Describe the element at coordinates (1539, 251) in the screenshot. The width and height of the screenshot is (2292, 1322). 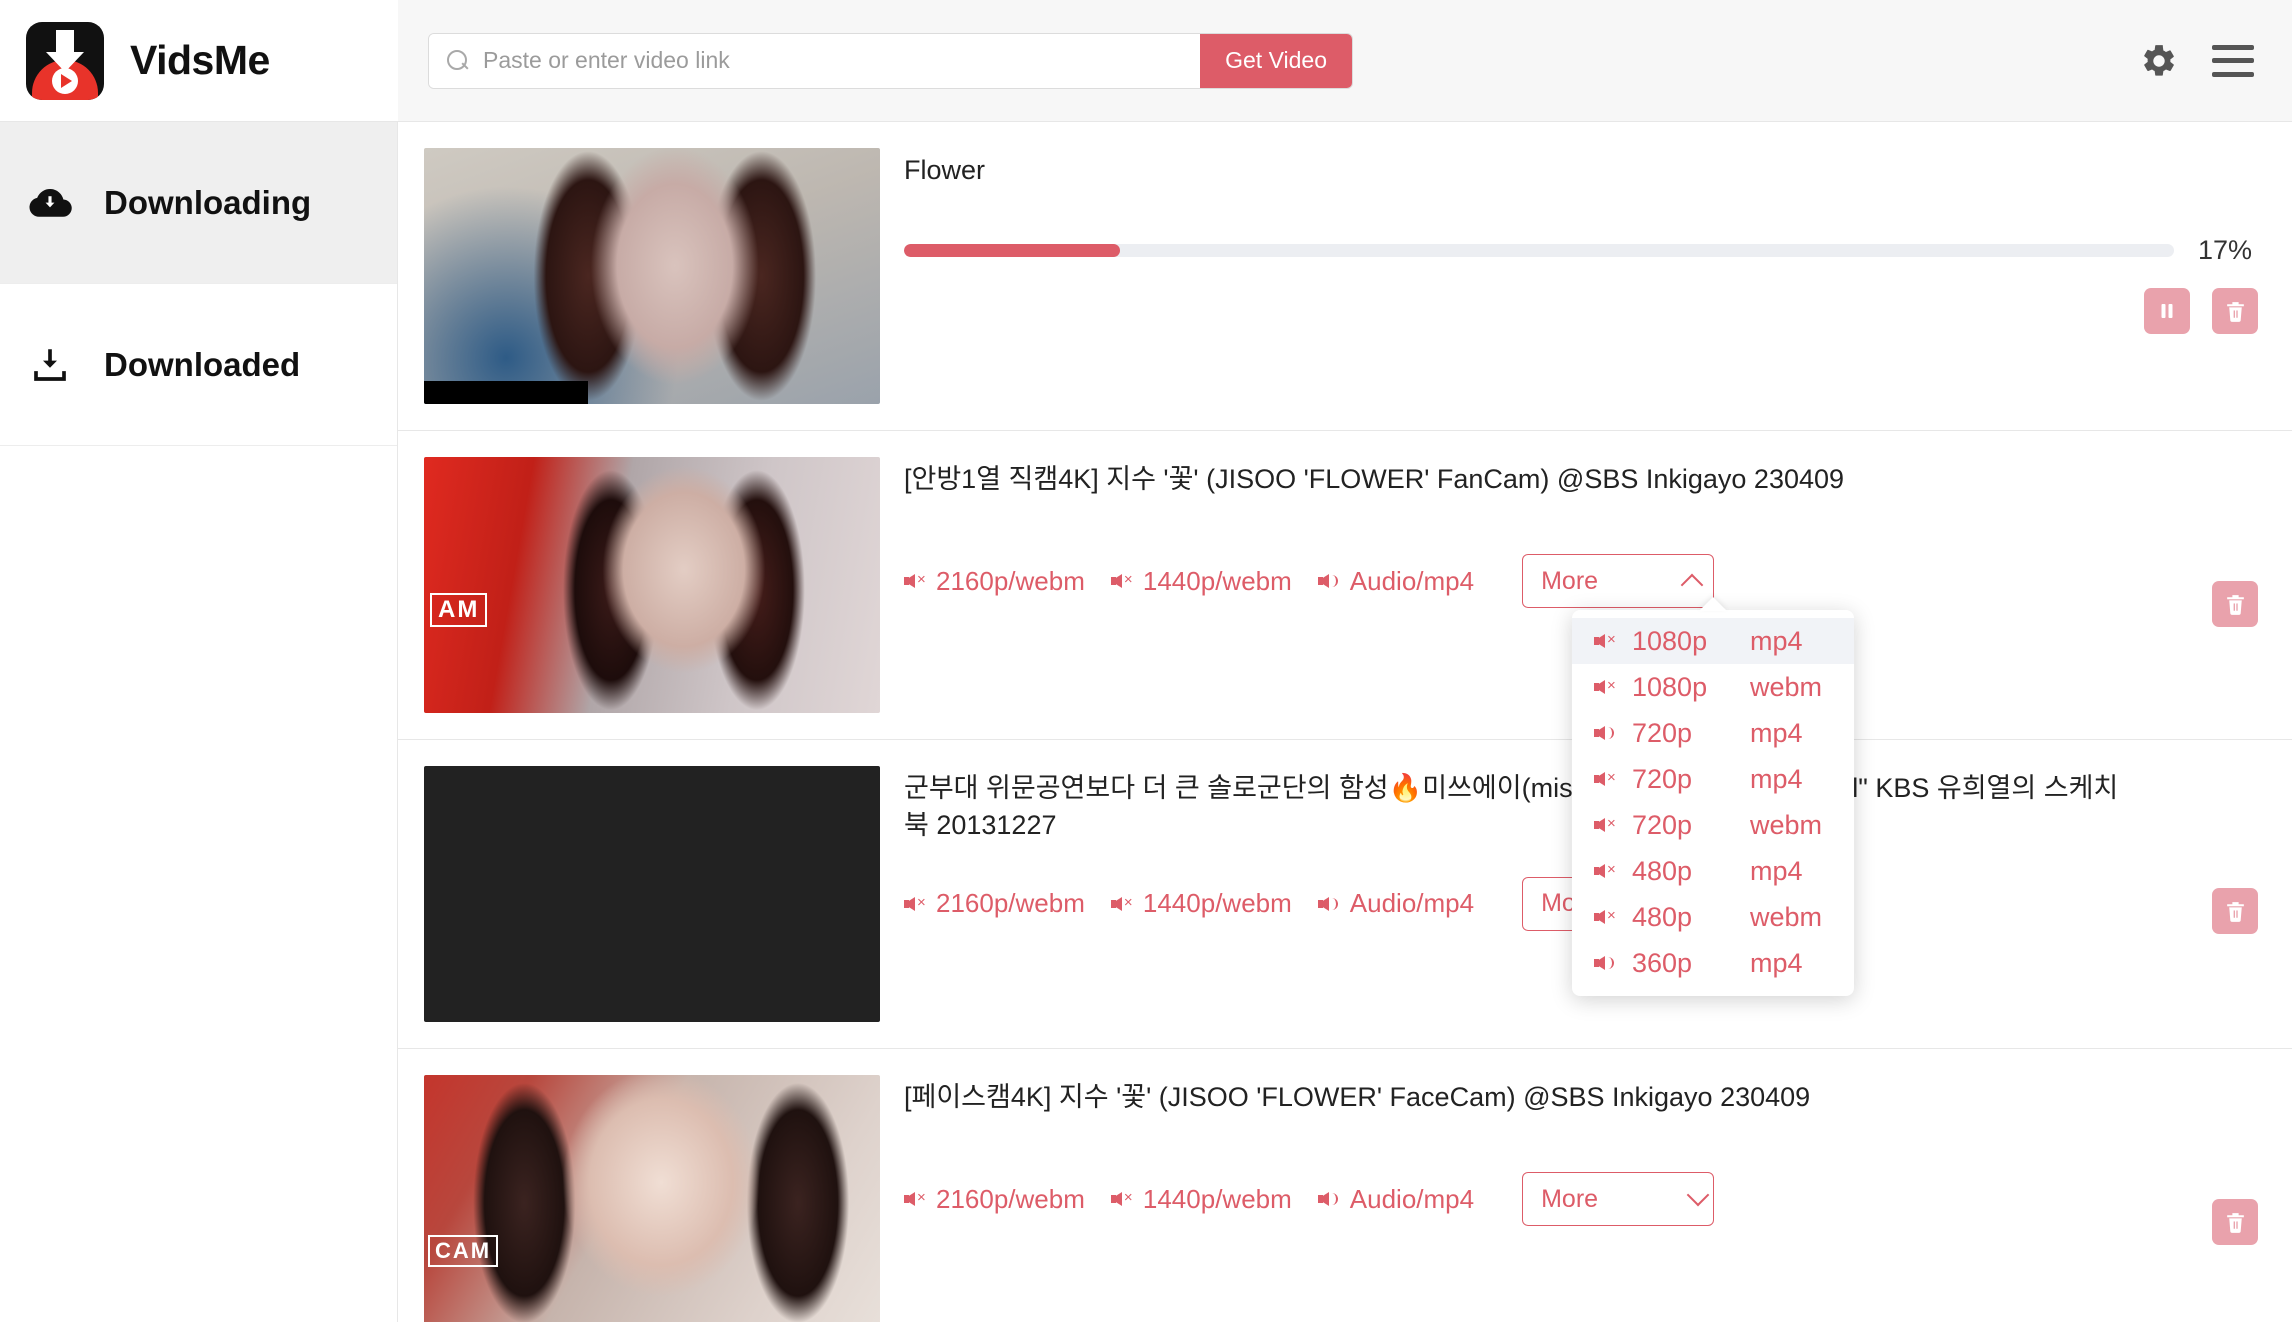
I see `progress-bar` at that location.